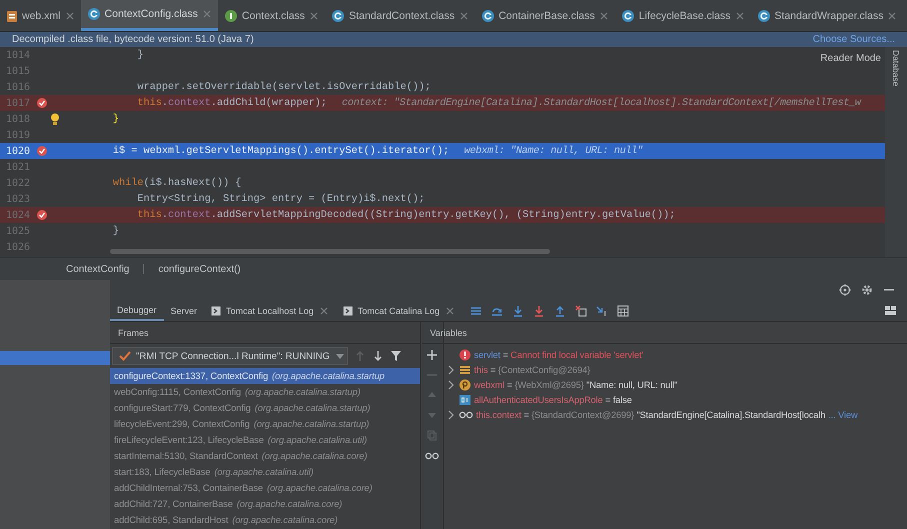 This screenshot has width=907, height=529. What do you see at coordinates (12, 15) in the screenshot?
I see `xml-file-icon` at bounding box center [12, 15].